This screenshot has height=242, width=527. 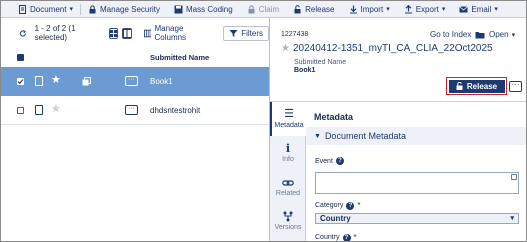 I want to click on mass-coding-button: Mass Coding, so click(x=203, y=9).